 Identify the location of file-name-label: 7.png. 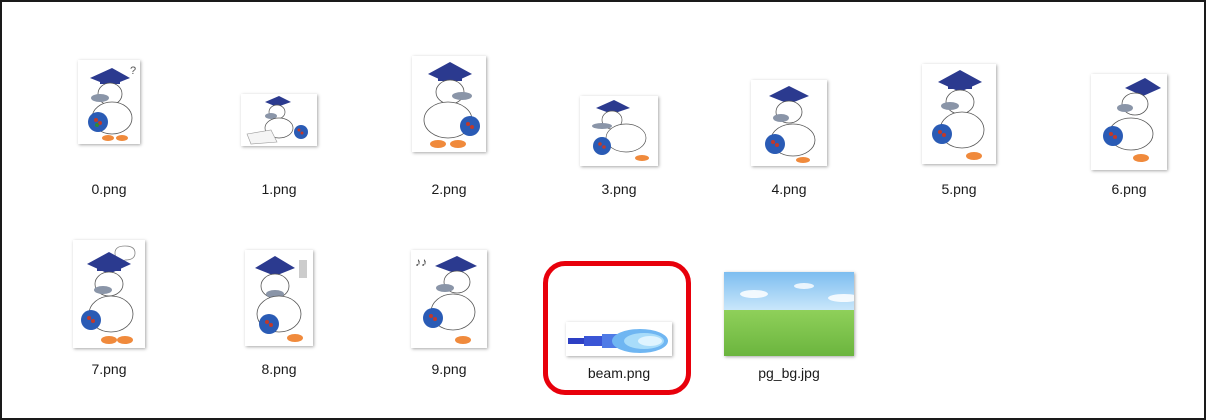
(109, 369).